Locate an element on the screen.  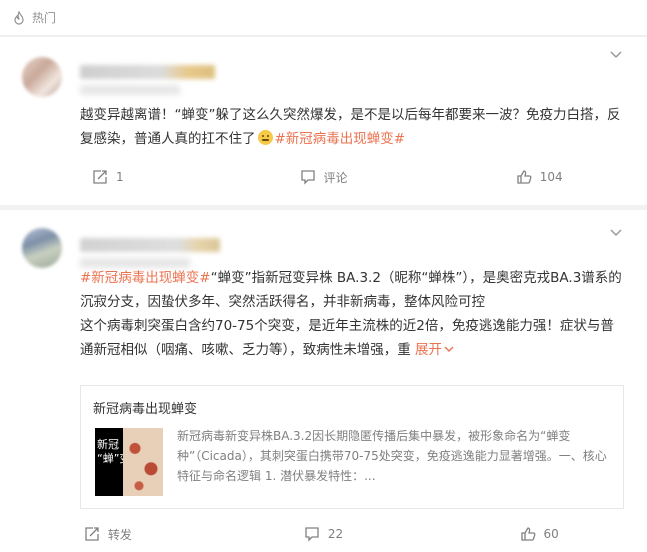
post-actions: 1 评论 104 is located at coordinates (323, 177).